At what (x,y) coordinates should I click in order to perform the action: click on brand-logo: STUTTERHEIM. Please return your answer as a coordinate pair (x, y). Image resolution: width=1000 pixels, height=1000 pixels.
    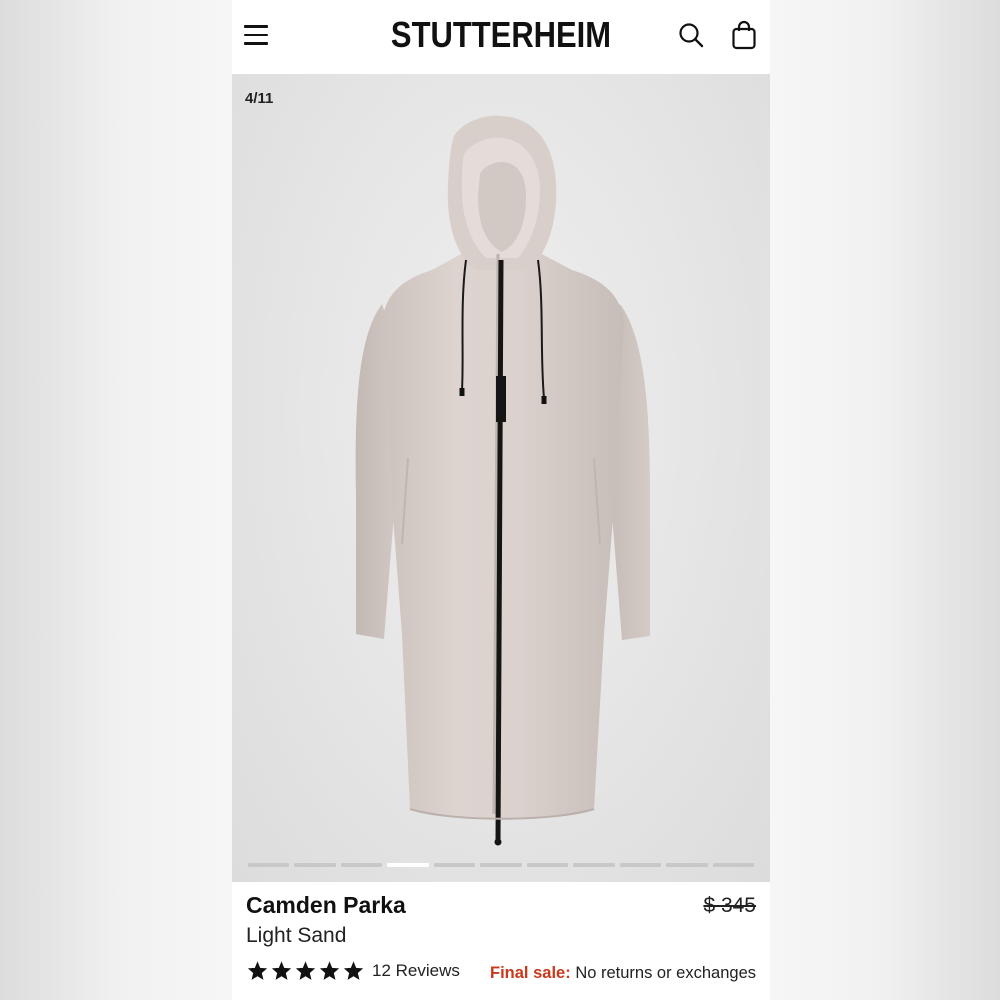
    Looking at the image, I should click on (501, 35).